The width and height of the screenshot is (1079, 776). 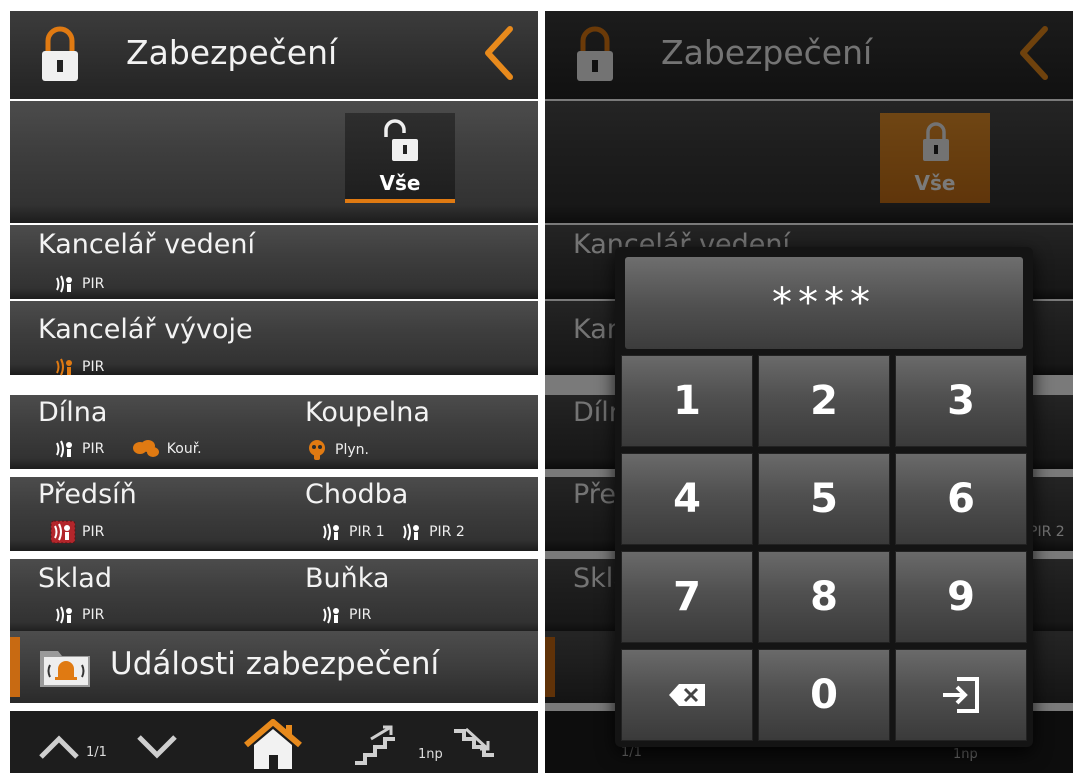 What do you see at coordinates (824, 597) in the screenshot?
I see `key-8: 8` at bounding box center [824, 597].